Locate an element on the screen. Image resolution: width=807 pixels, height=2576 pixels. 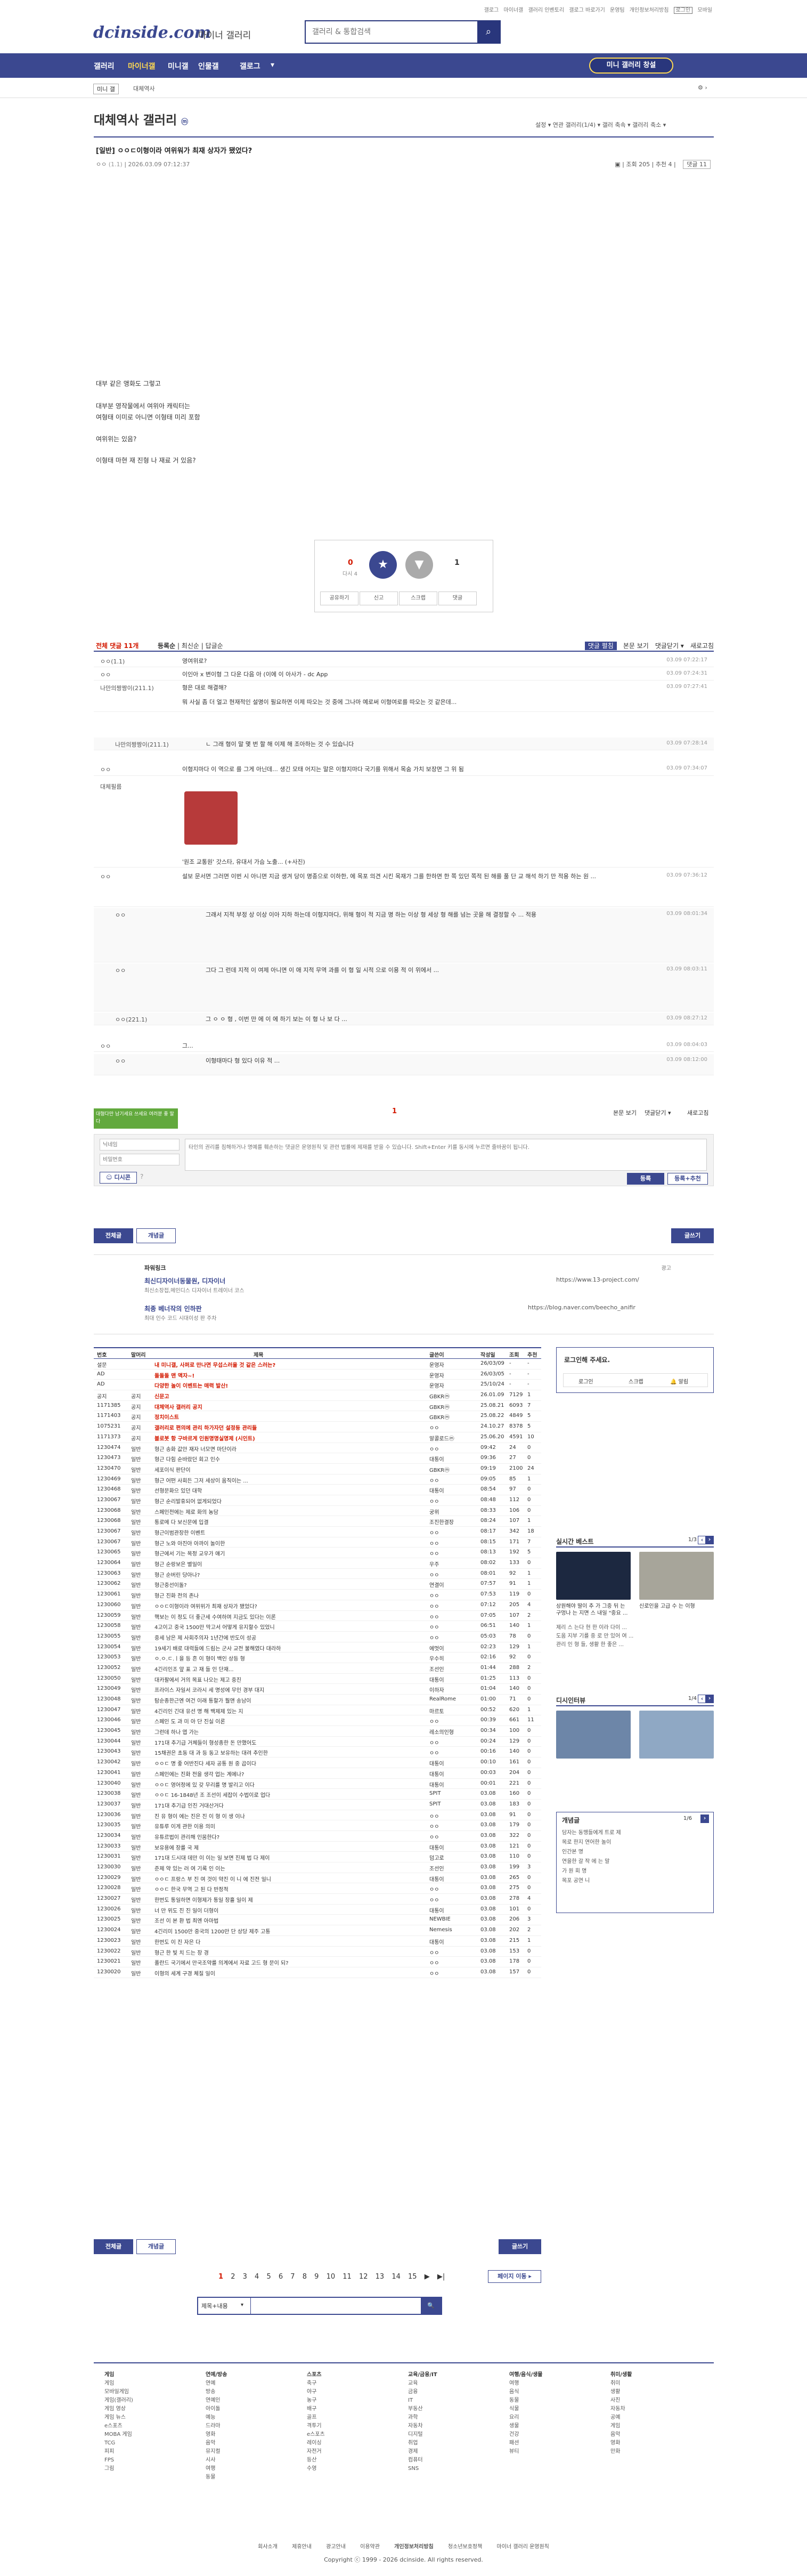
reply-nick: ㅇㅇ(221.1) is located at coordinates (131, 1019).